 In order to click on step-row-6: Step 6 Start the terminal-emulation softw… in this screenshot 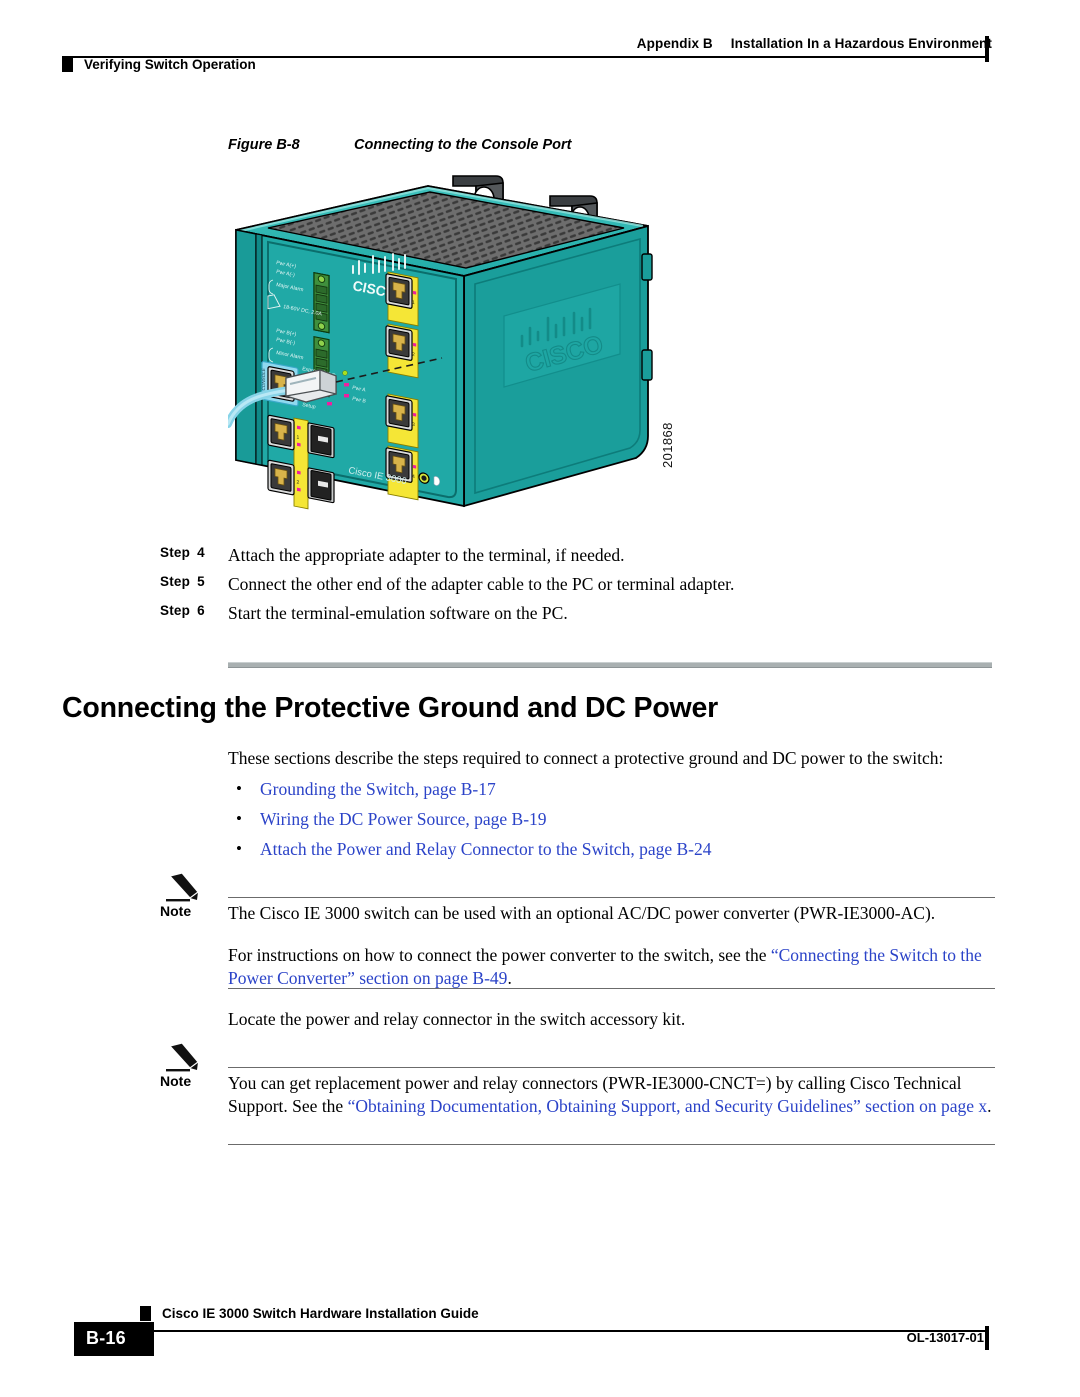, I will do `click(580, 613)`.